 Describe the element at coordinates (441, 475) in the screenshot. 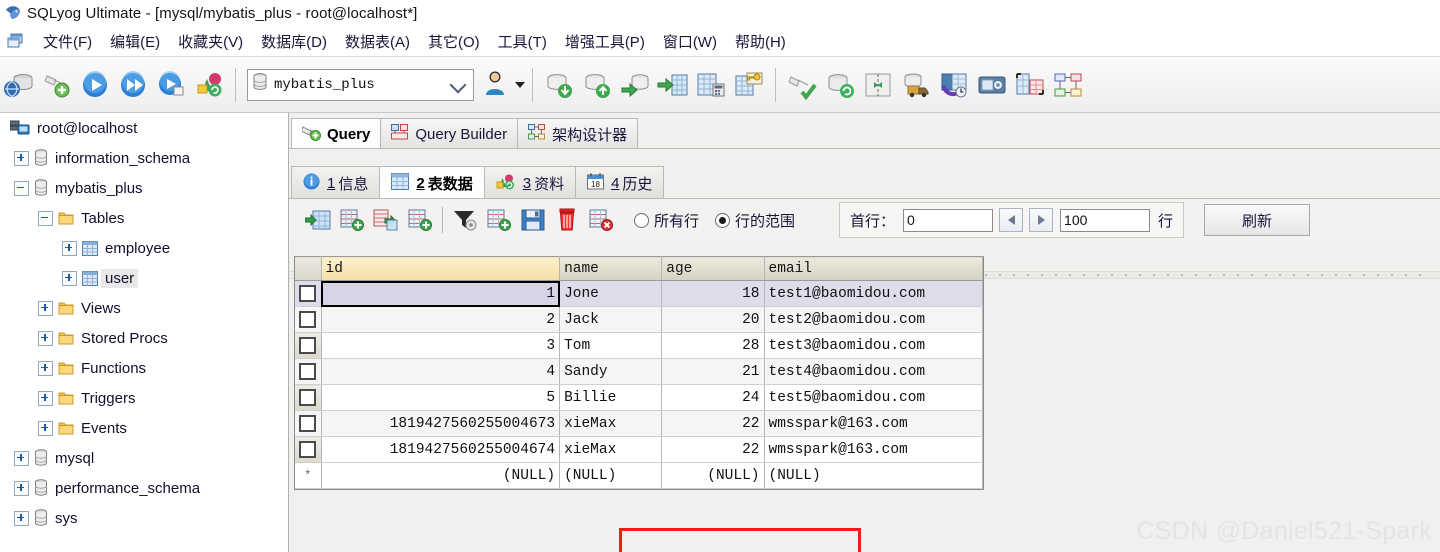

I see `cell-id: (NULL)` at that location.